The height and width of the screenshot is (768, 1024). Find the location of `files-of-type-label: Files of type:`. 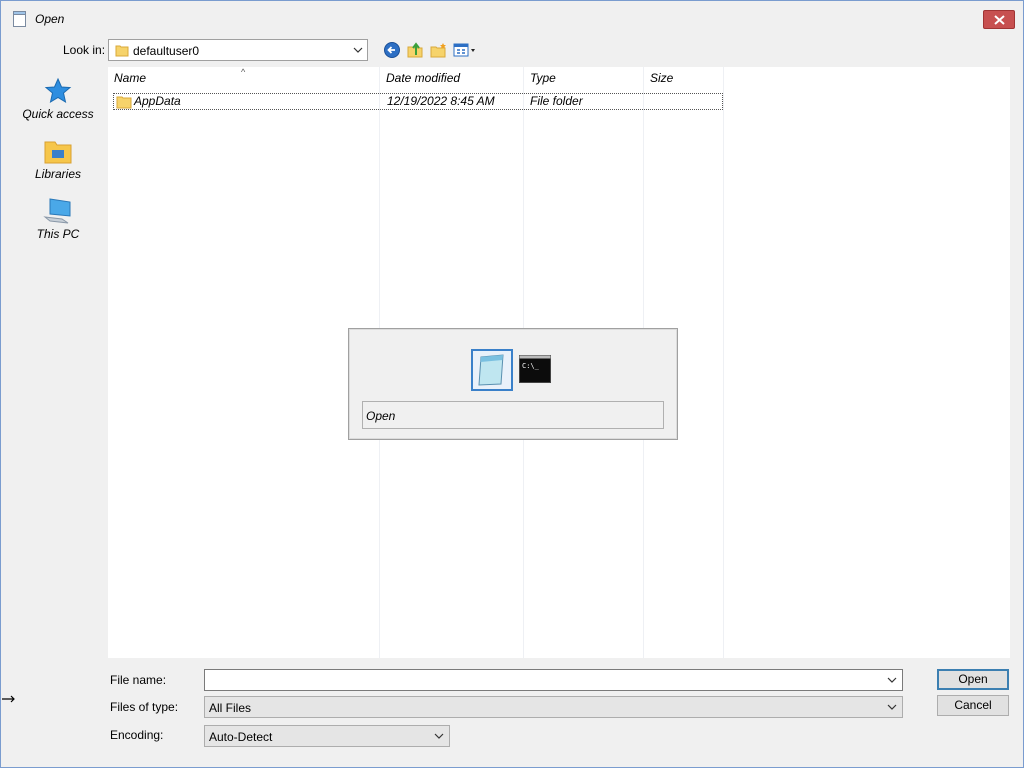

files-of-type-label: Files of type: is located at coordinates (144, 707).